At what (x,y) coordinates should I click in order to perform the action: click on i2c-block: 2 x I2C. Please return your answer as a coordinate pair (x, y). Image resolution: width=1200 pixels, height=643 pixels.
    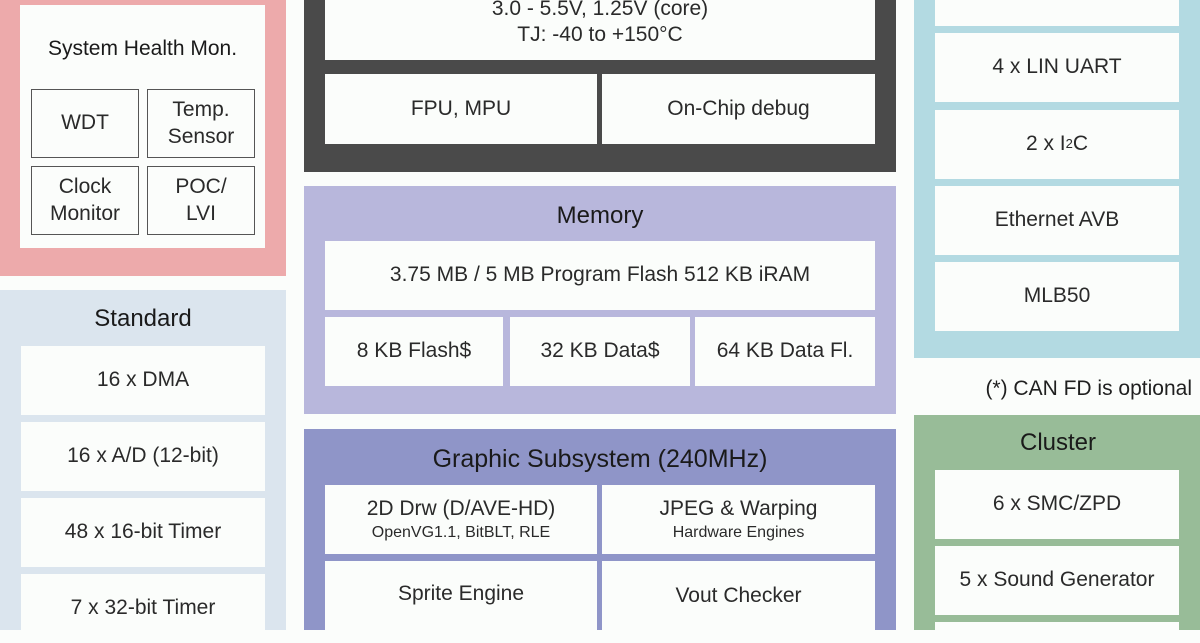
    Looking at the image, I should click on (1057, 144).